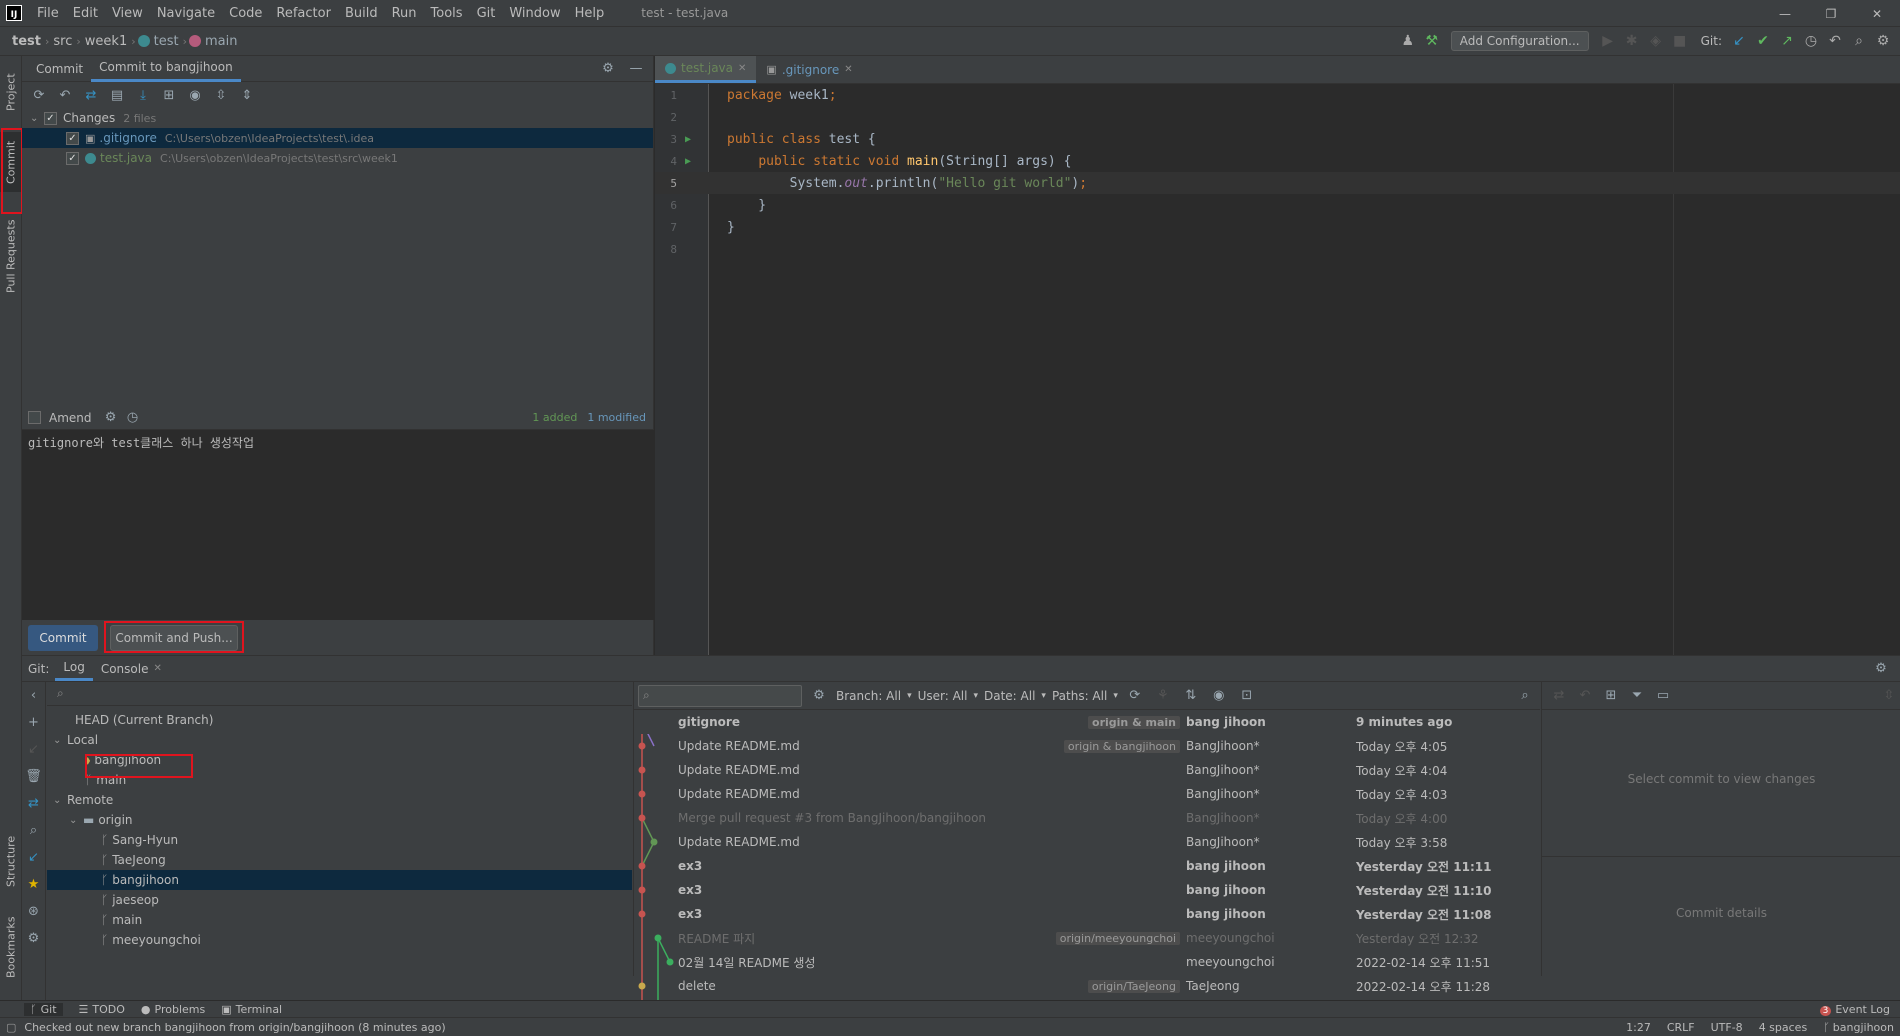  I want to click on commit-button: Commit, so click(63, 637).